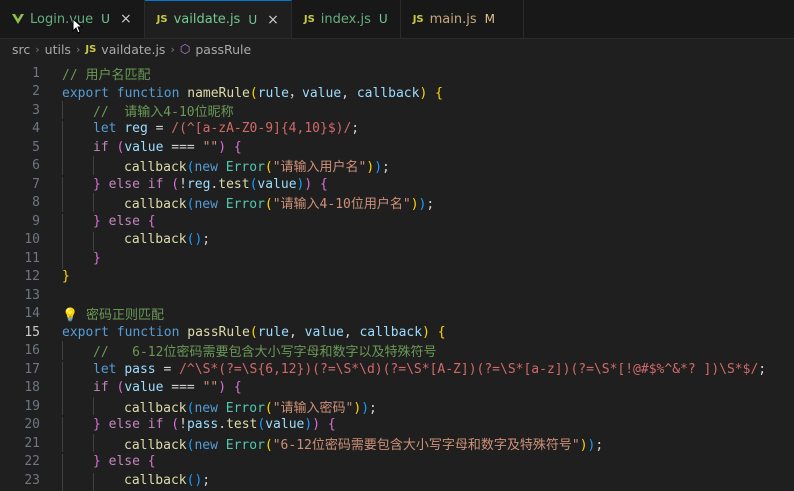  I want to click on line-number: 7, so click(36, 184).